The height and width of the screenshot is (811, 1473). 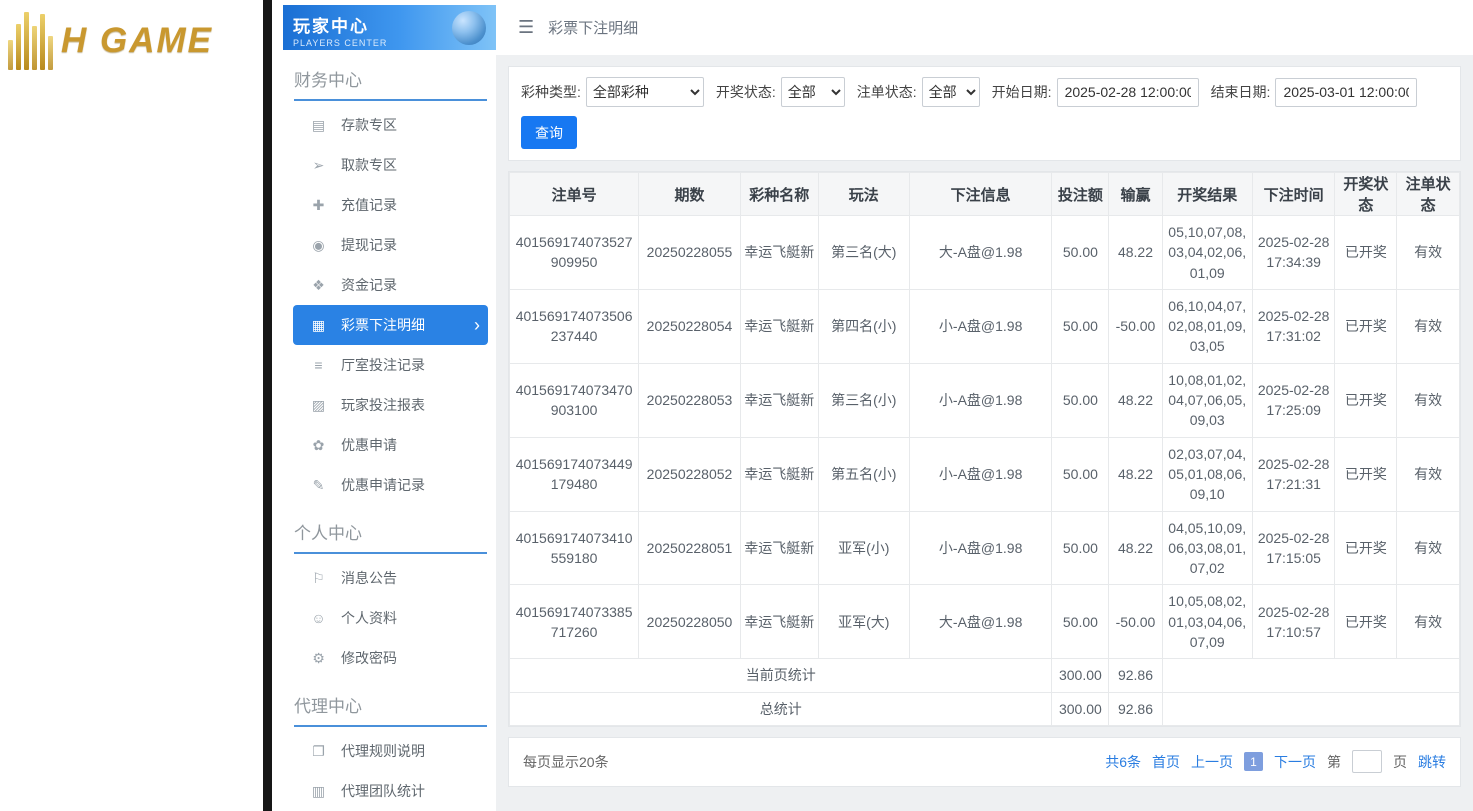 What do you see at coordinates (526, 27) in the screenshot?
I see `menu-toggle-icon: ☰` at bounding box center [526, 27].